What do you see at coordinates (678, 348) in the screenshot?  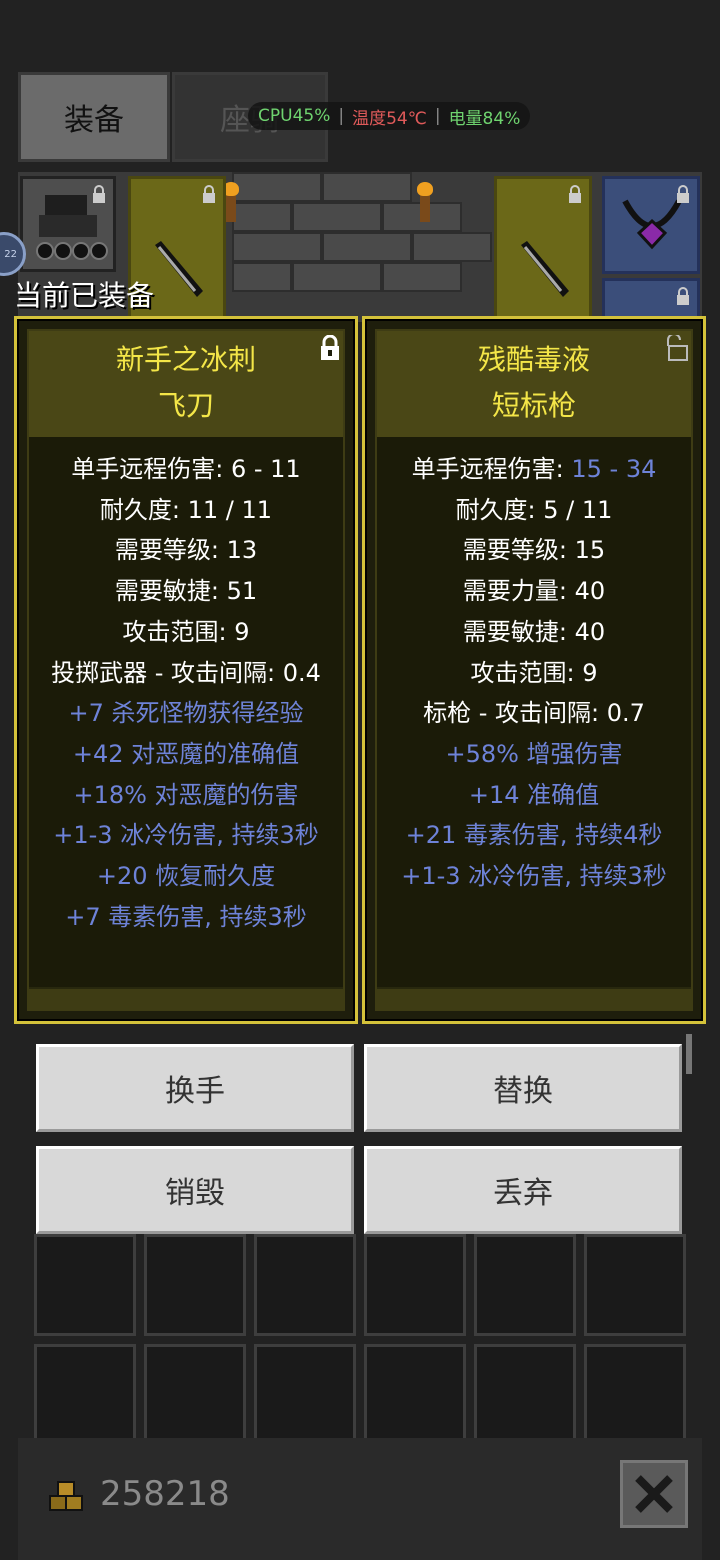 I see `unlocked-icon` at bounding box center [678, 348].